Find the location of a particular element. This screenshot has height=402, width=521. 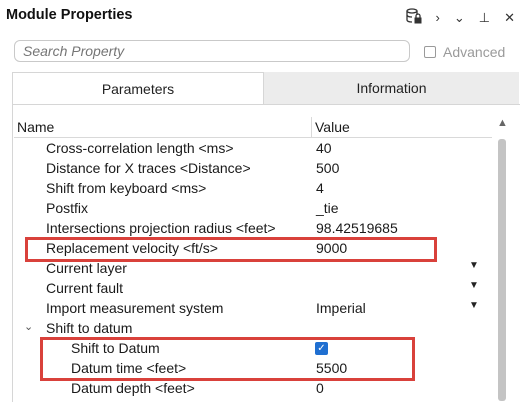

property-row: Shift from keyboard <ms> 4 is located at coordinates (253, 188).